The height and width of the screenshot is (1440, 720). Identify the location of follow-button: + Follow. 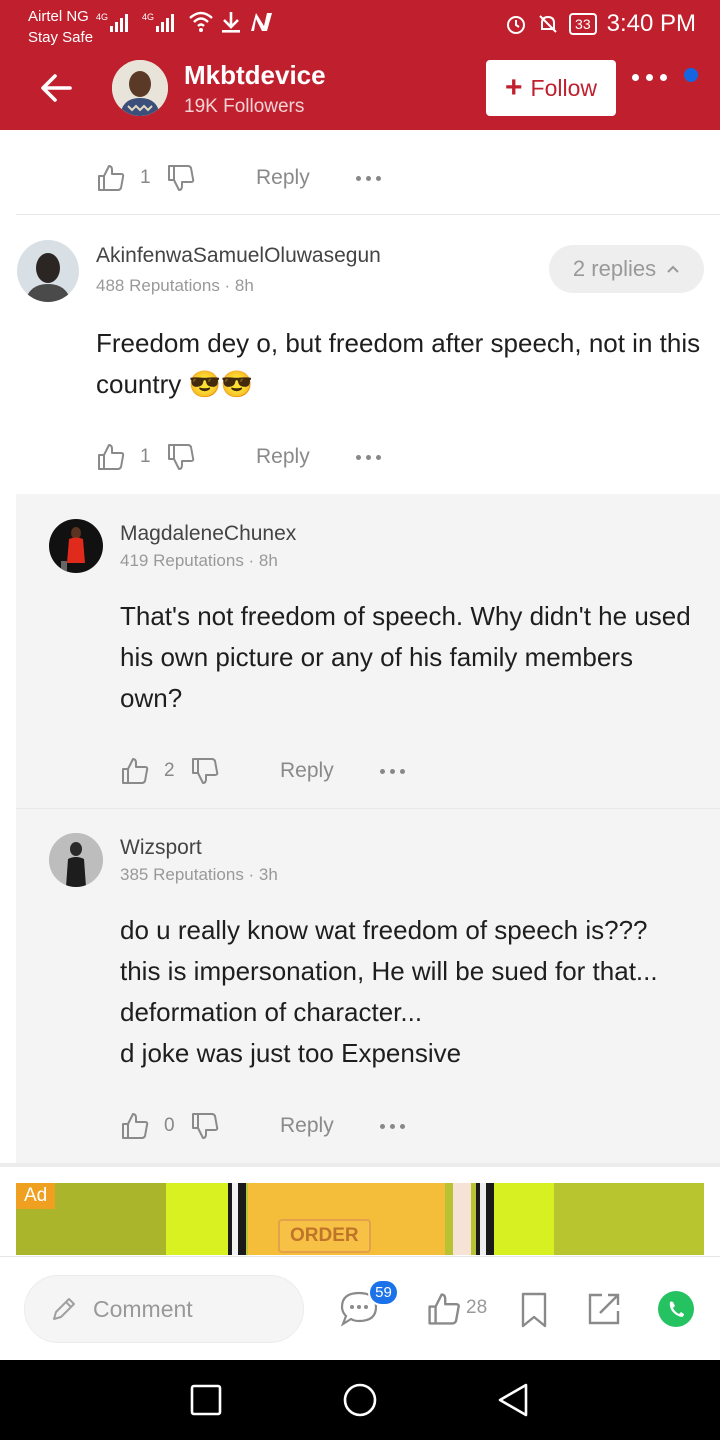
(551, 88).